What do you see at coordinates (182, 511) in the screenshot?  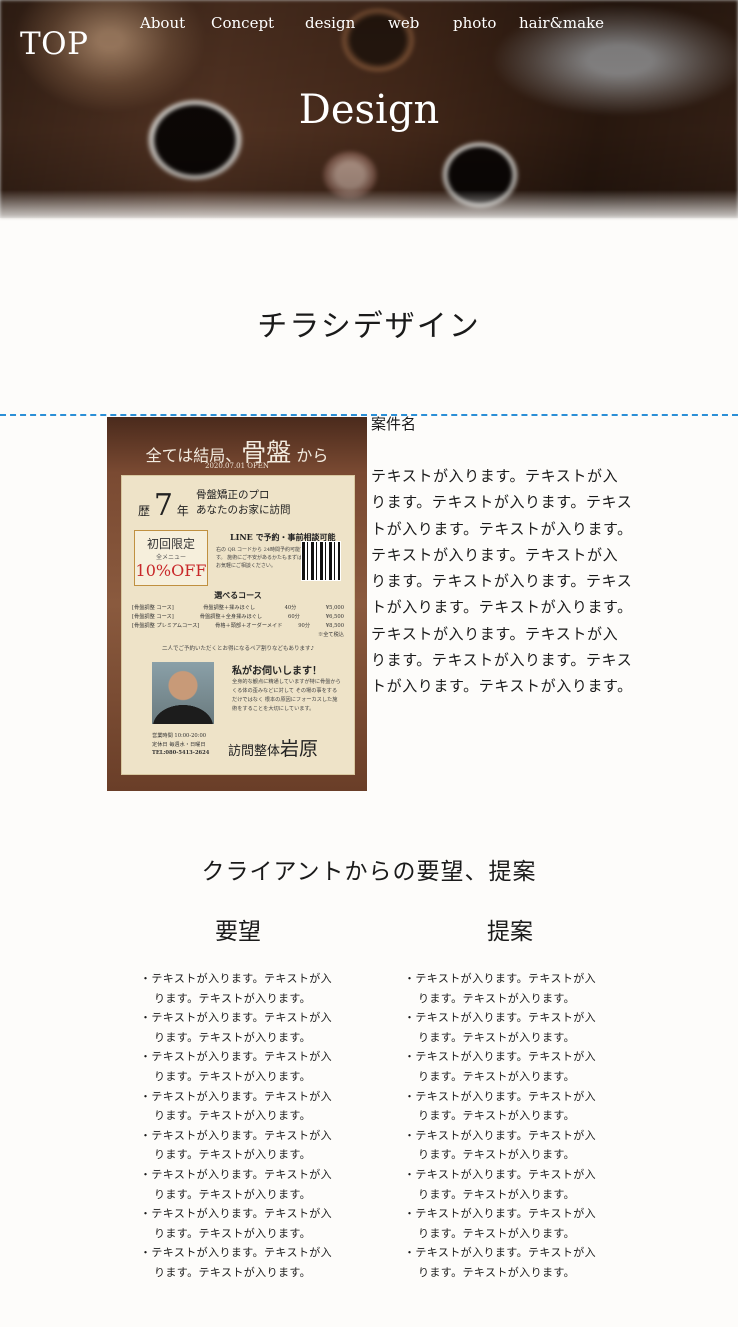 I see `flyer-years-post: 年` at bounding box center [182, 511].